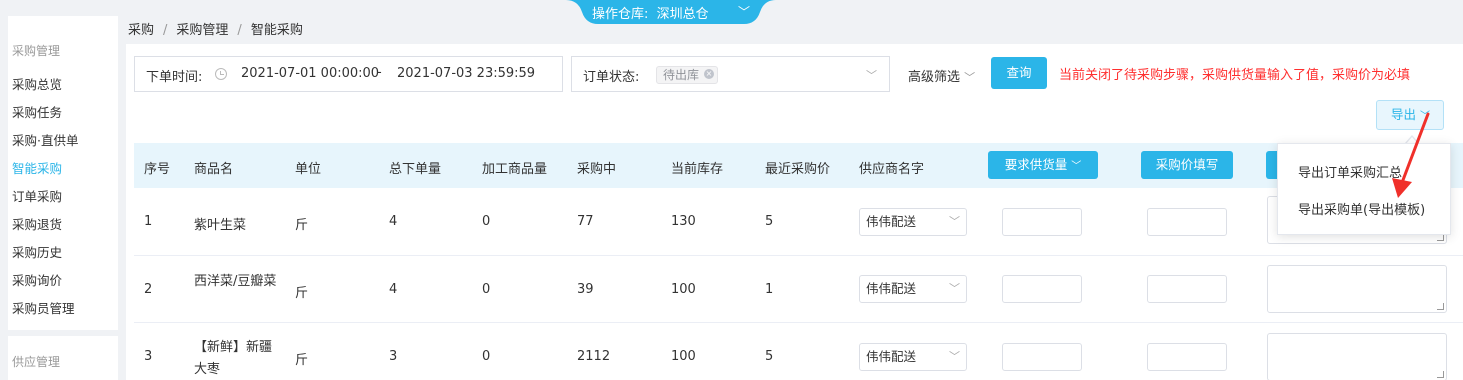 This screenshot has height=380, width=1463. I want to click on warehouse-label: 操作仓库: 深圳总仓, so click(650, 14).